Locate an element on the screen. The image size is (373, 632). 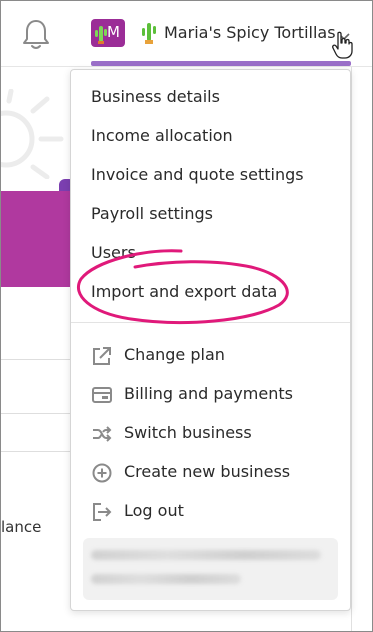
menu-item-income-allocation: Income allocation is located at coordinates (210, 136).